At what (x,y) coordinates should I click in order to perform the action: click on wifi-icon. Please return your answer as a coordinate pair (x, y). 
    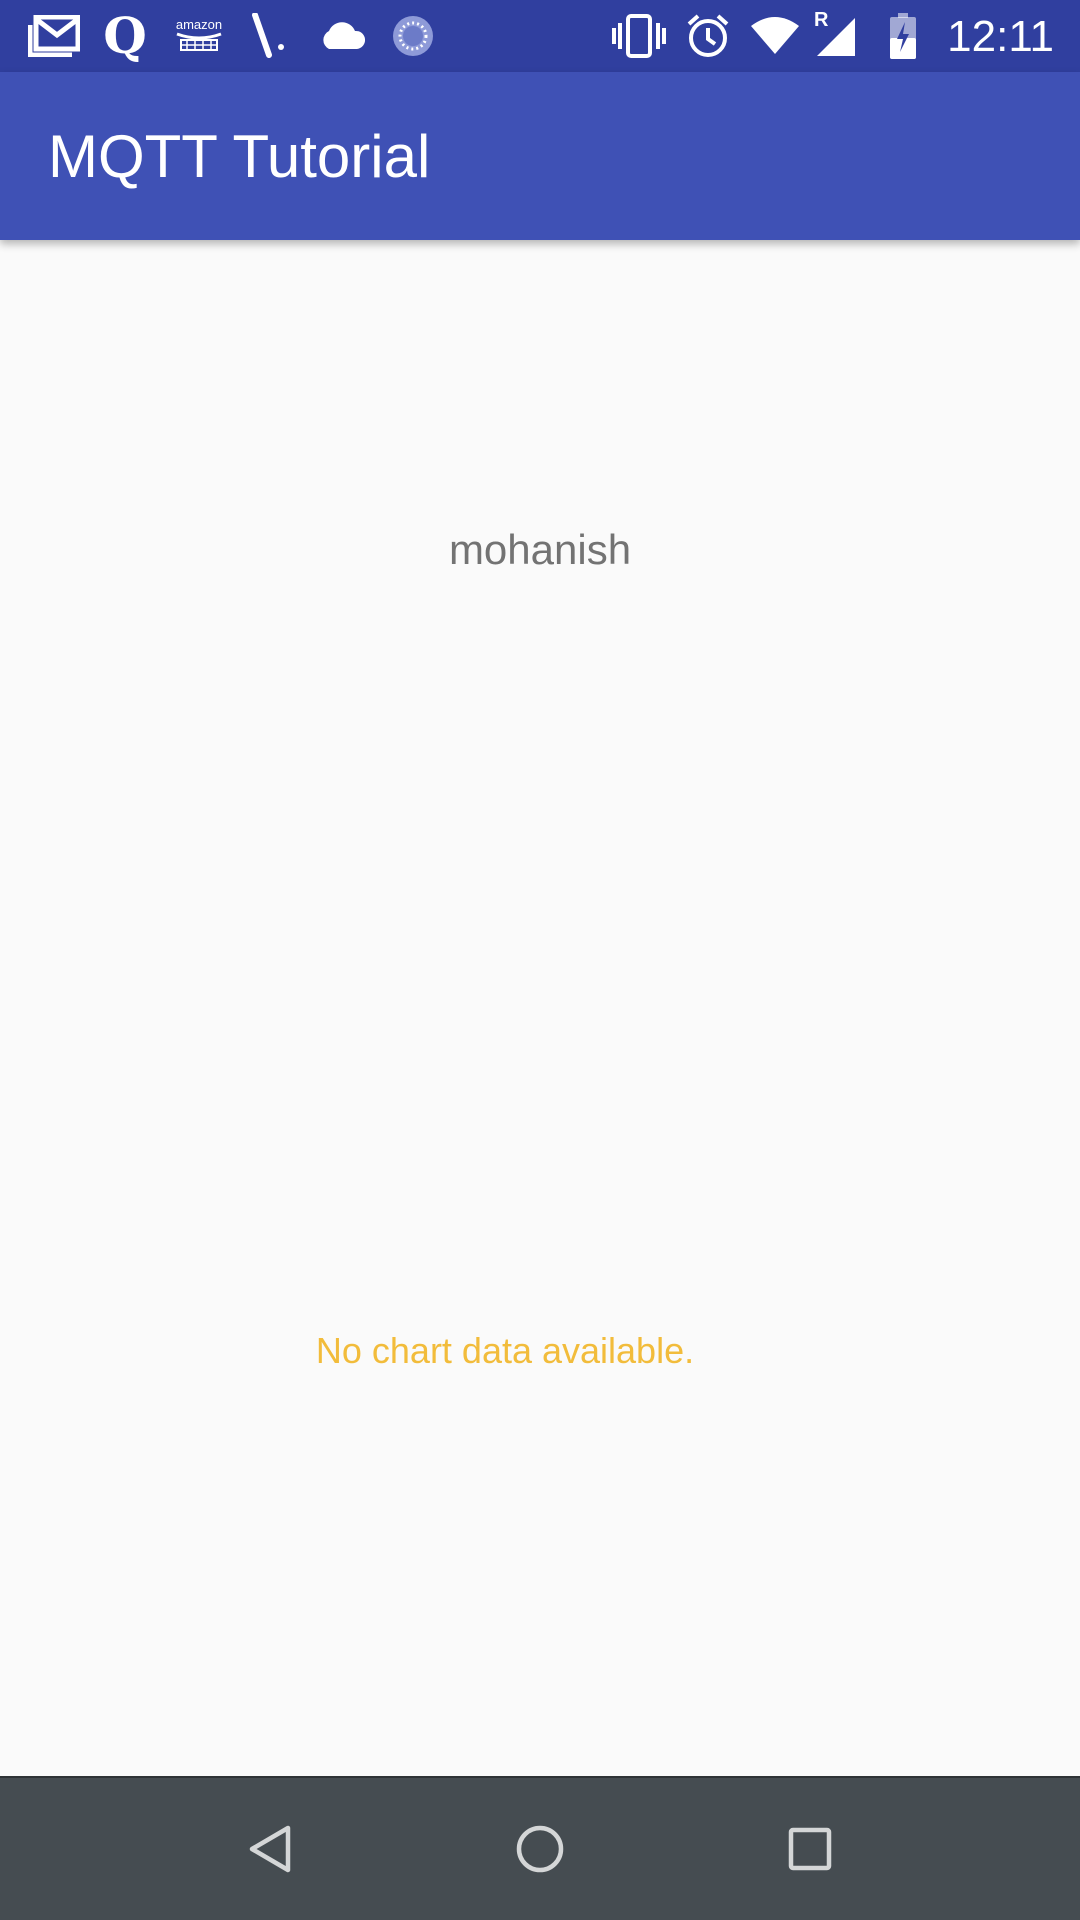
    Looking at the image, I should click on (775, 36).